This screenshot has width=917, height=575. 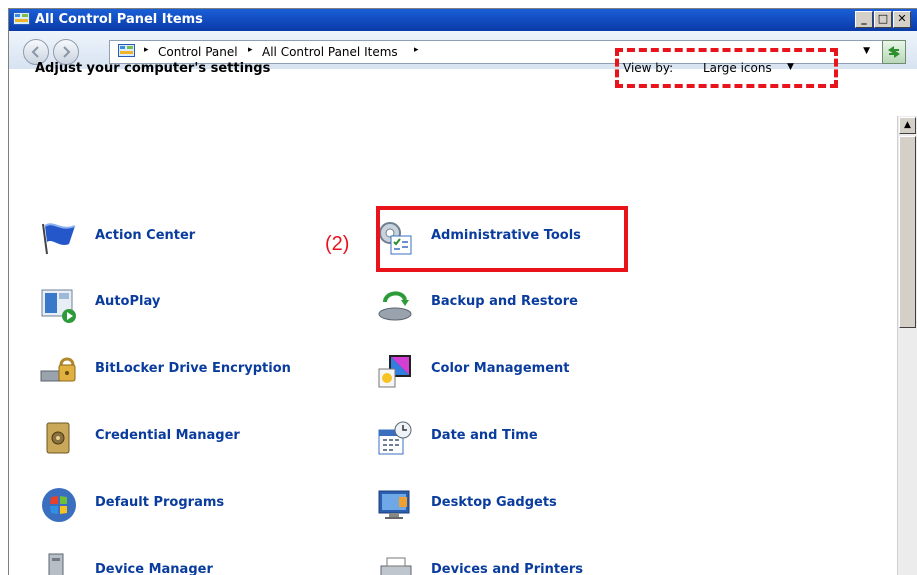 I want to click on forward-arrow-icon, so click(x=67, y=52).